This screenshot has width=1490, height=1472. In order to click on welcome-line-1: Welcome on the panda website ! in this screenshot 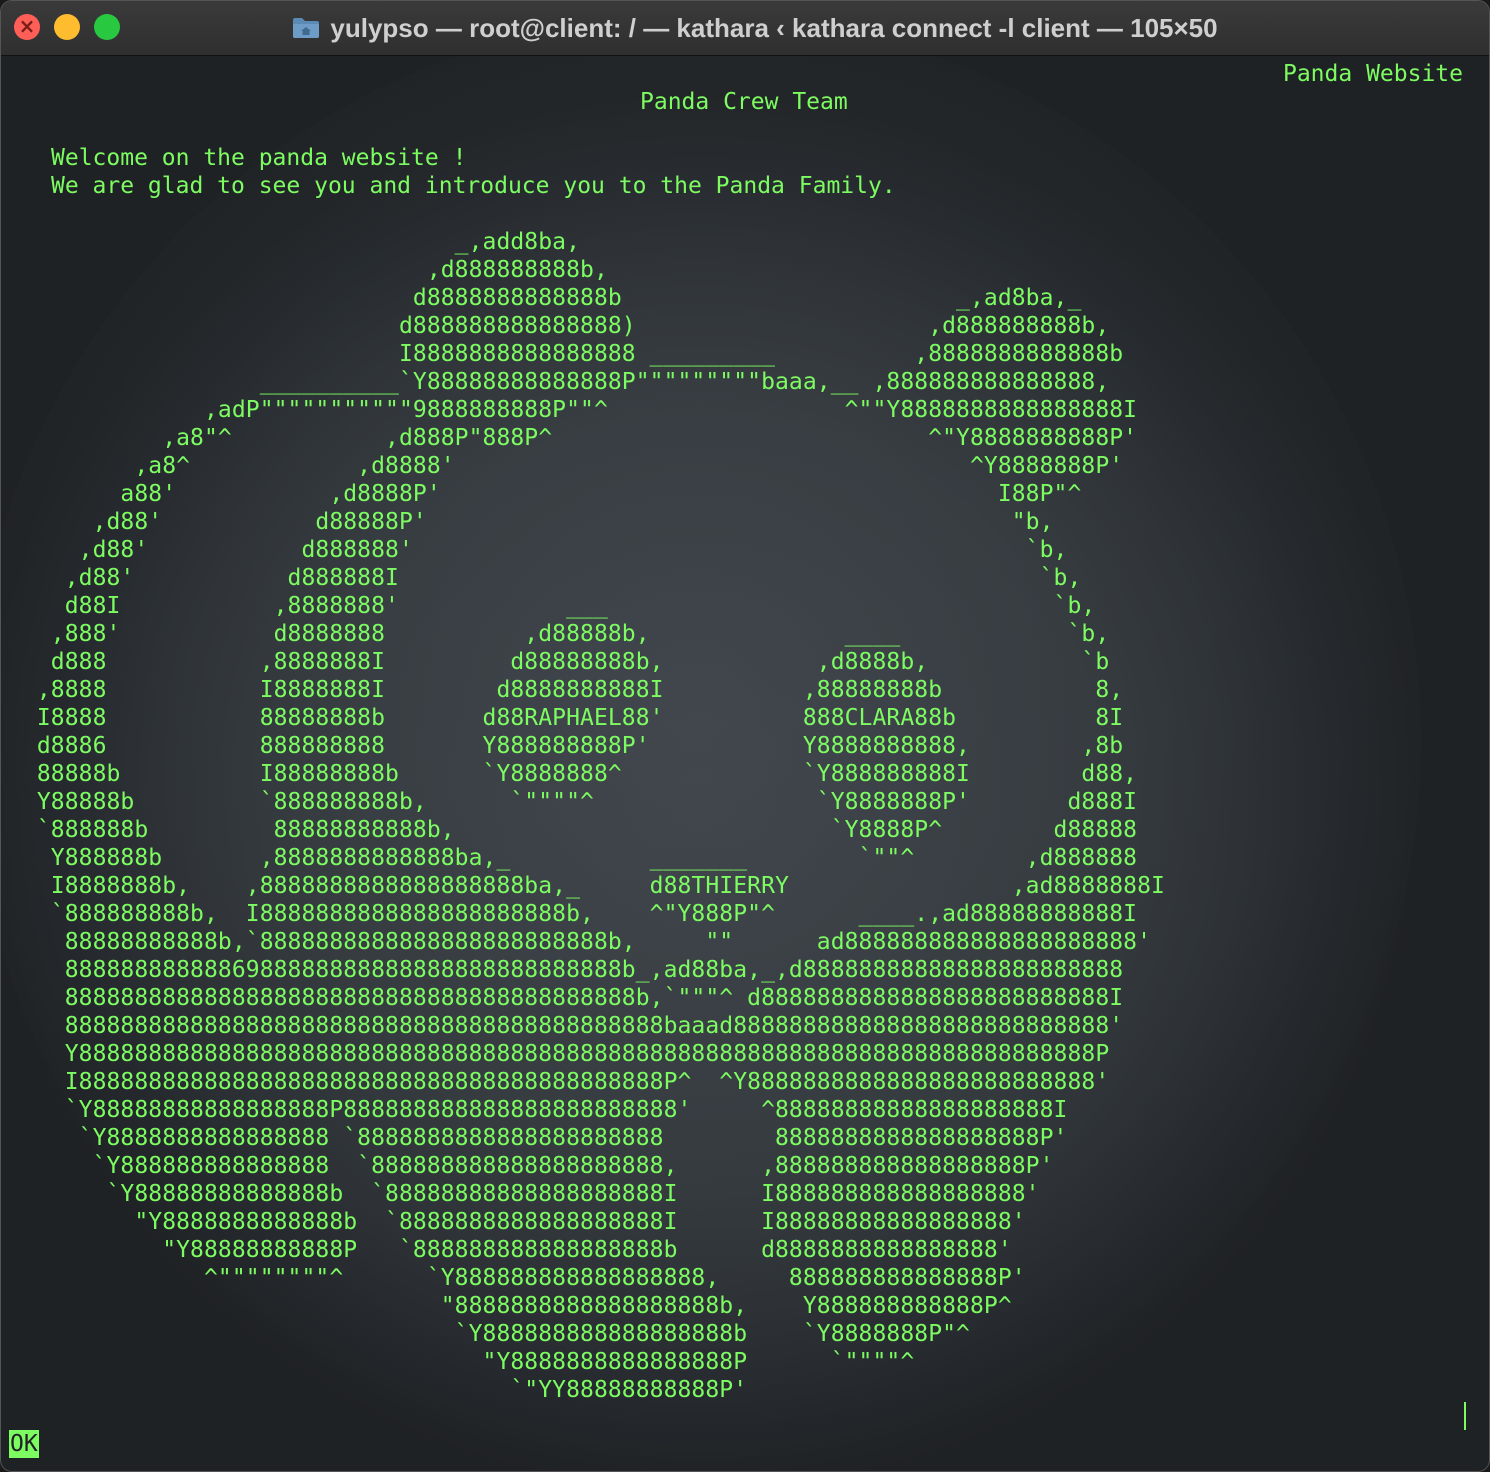, I will do `click(259, 158)`.